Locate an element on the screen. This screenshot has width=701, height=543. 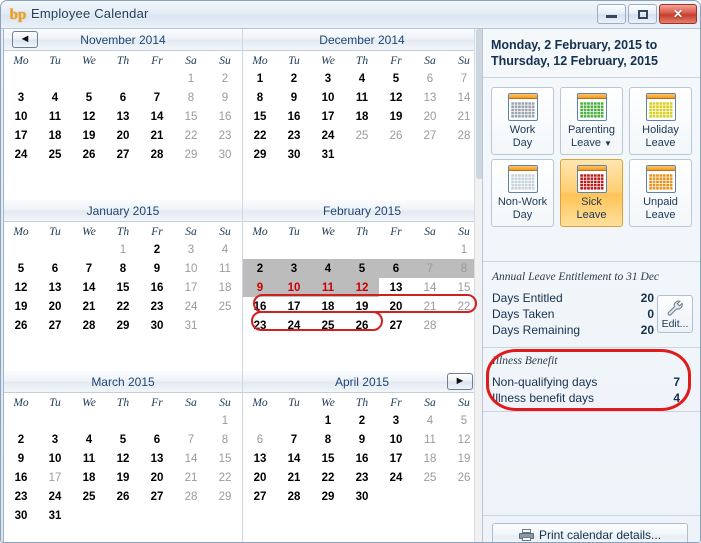
leave-button-parenting-leave: Parenting Leave ▼ is located at coordinates (591, 121).